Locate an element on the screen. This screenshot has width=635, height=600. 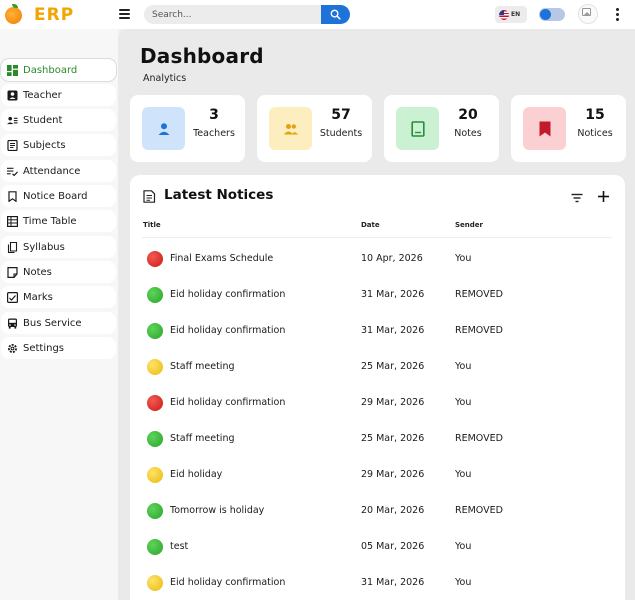
language-selector: EN is located at coordinates (511, 14).